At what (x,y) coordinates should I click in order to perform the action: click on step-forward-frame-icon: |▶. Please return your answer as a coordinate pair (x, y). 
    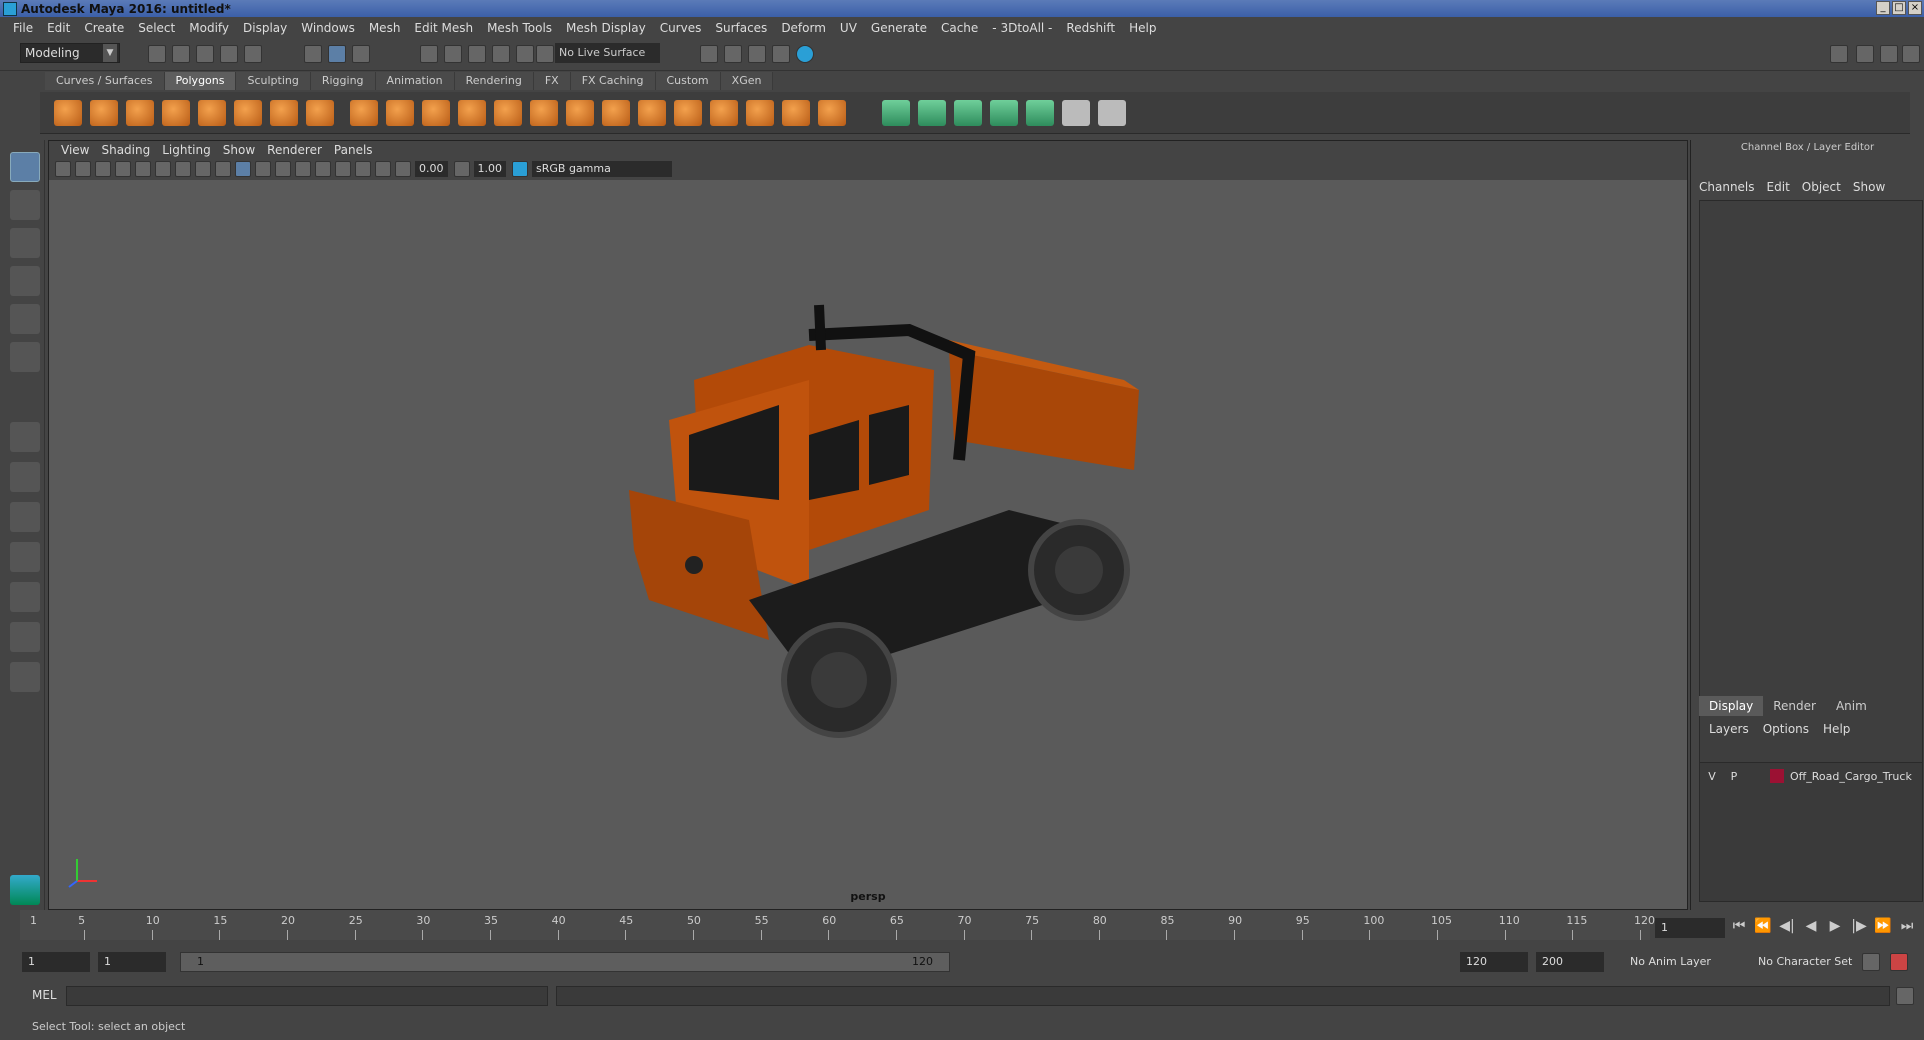
    Looking at the image, I should click on (1859, 926).